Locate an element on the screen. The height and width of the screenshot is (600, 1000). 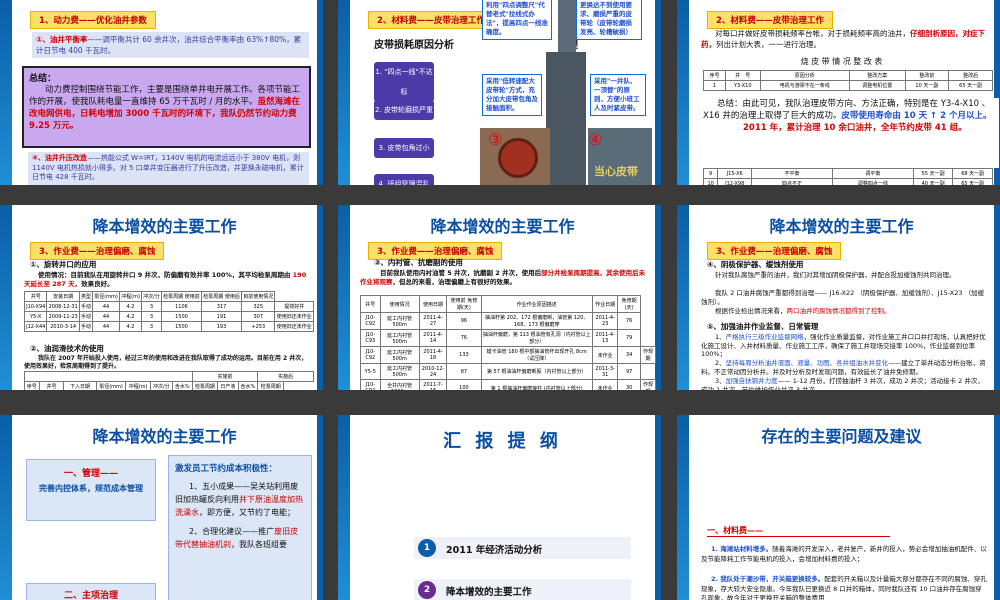
belt-table-title: 烧 皮 带 情 况 整 改 表 is located at coordinates (841, 61).